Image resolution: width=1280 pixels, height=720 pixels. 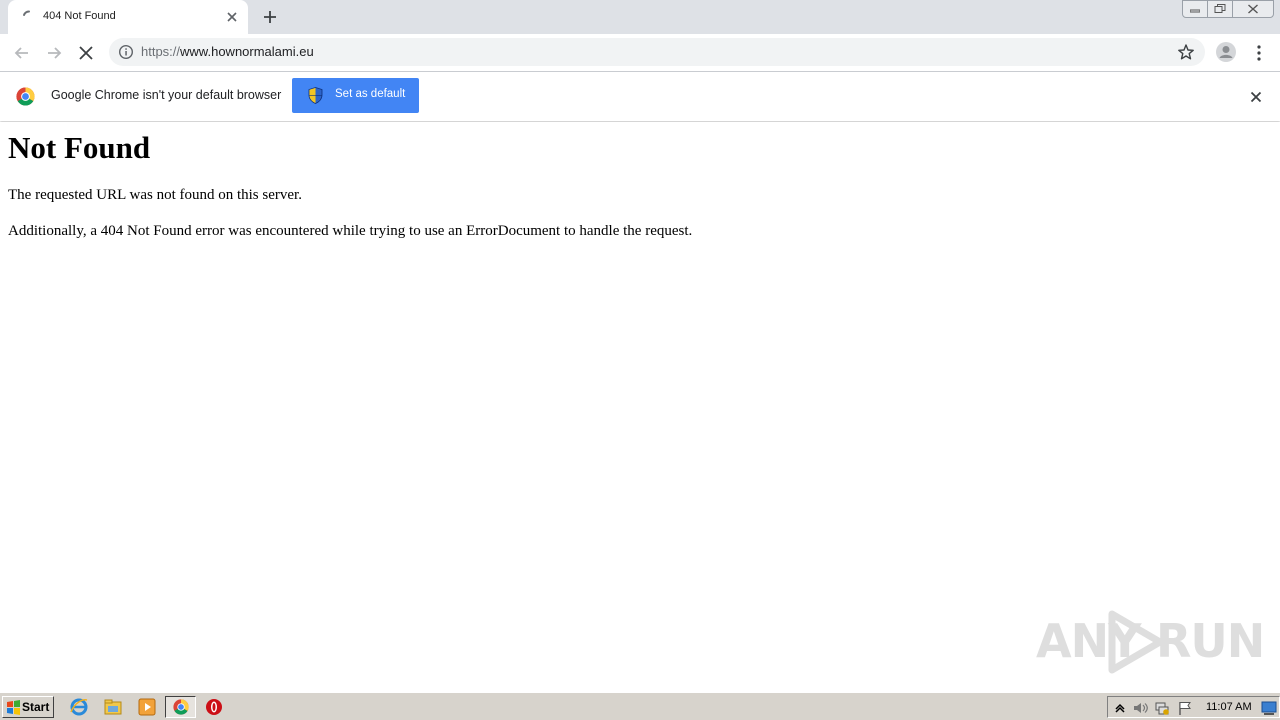 What do you see at coordinates (126, 52) in the screenshot?
I see `info-icon` at bounding box center [126, 52].